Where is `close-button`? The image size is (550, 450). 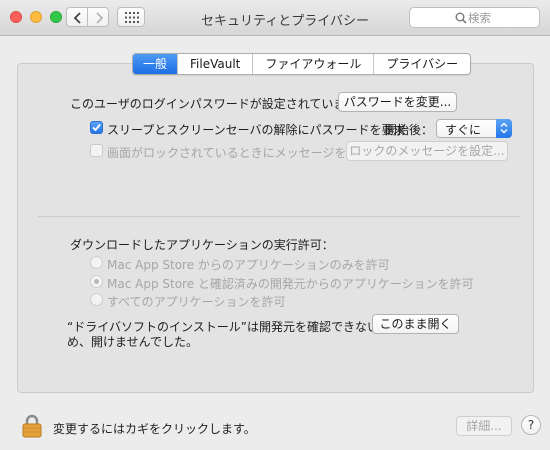 close-button is located at coordinates (16, 17).